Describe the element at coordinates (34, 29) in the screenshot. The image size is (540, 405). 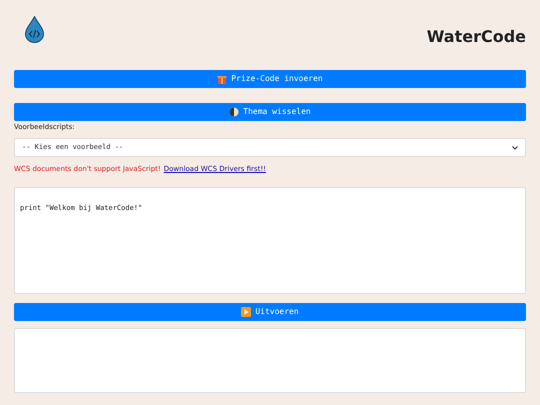
I see `water-drop-code-logo-icon` at that location.